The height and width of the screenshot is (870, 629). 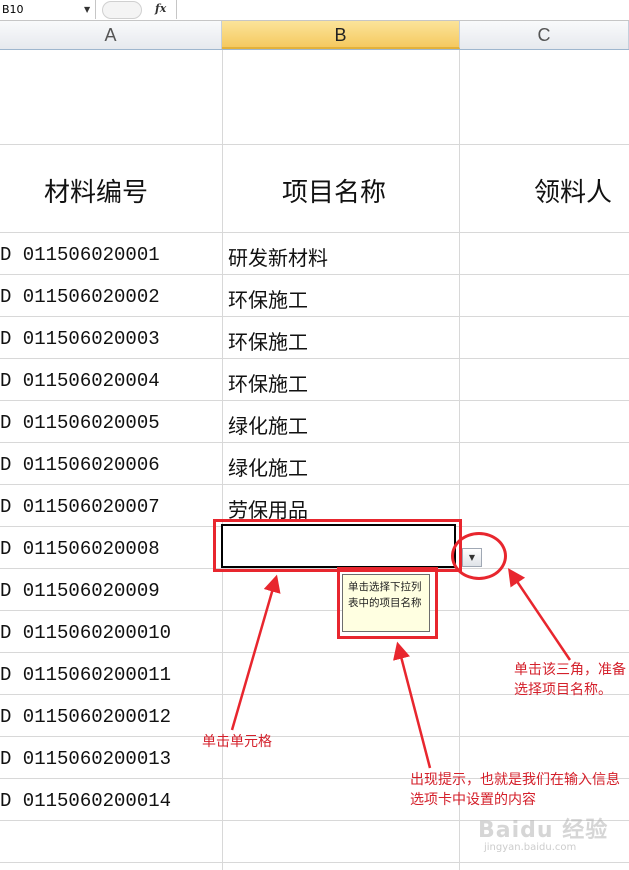 I want to click on header-material-code: 材料编号, so click(x=96, y=193).